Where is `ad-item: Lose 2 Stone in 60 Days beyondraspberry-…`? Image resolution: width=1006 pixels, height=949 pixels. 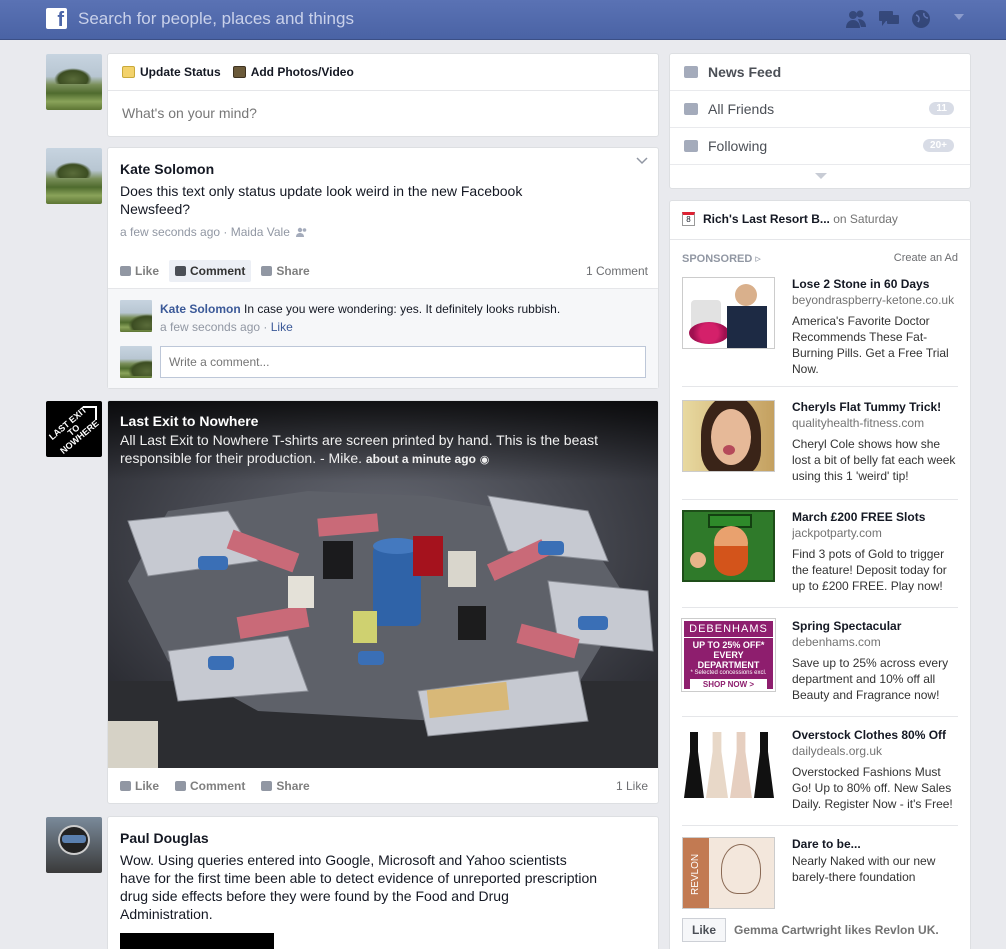 ad-item: Lose 2 Stone in 60 Days beyondraspberry-… is located at coordinates (820, 332).